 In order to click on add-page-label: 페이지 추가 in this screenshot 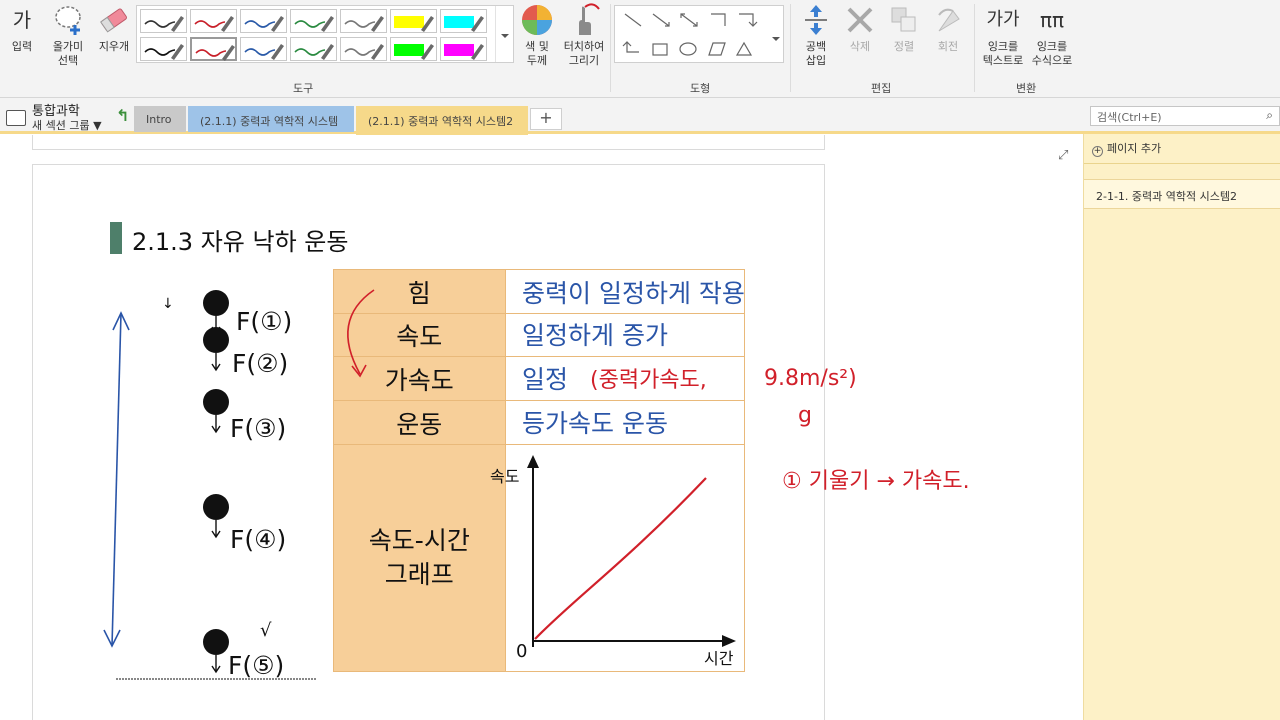, I will do `click(1134, 148)`.